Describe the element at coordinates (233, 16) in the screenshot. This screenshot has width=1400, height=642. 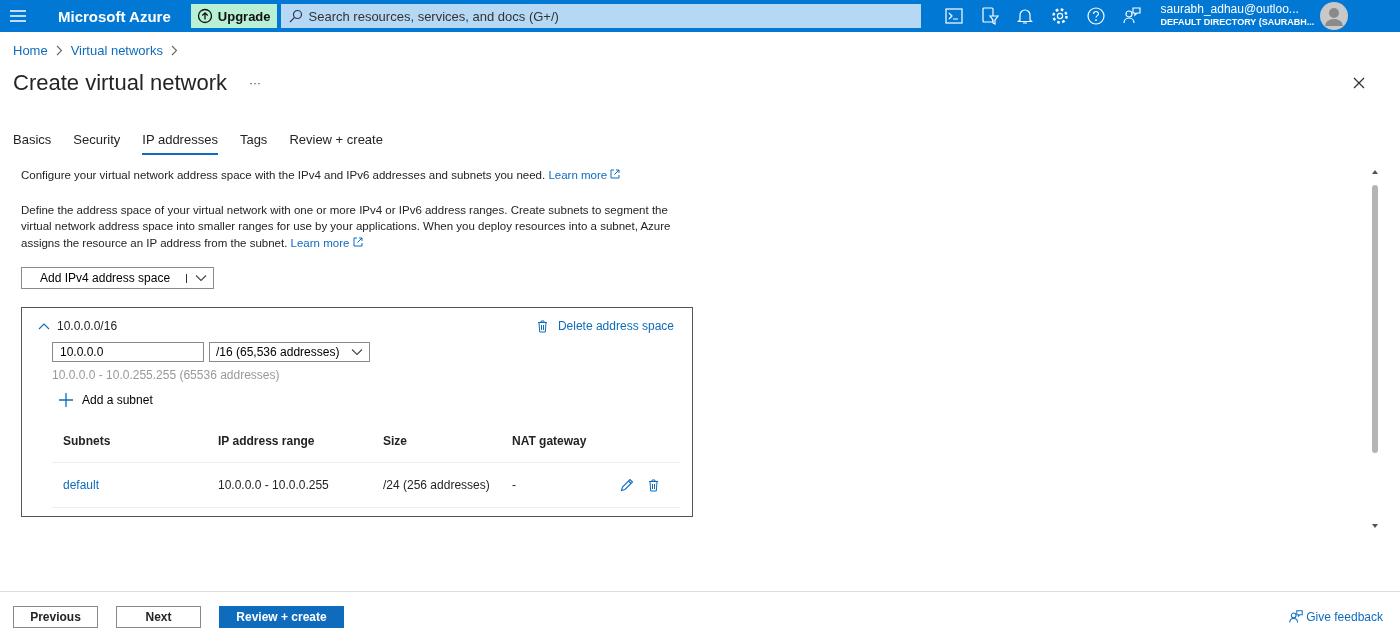
I see `upgrade-button: Upgrade` at that location.